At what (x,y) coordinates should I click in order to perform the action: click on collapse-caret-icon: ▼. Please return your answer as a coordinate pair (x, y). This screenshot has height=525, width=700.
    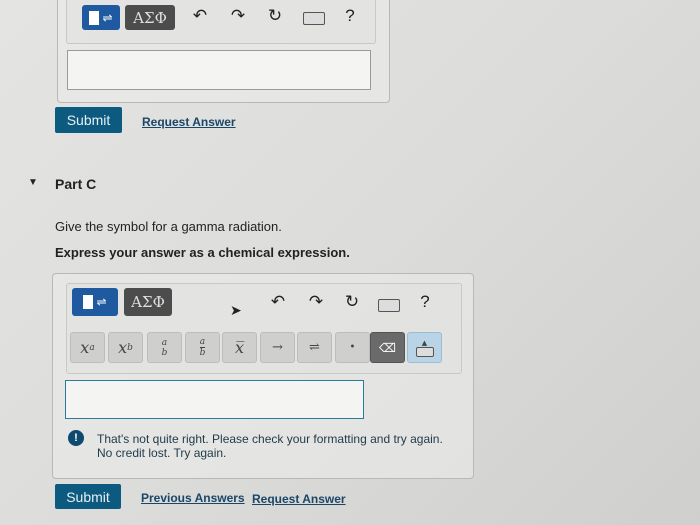
    Looking at the image, I should click on (33, 182).